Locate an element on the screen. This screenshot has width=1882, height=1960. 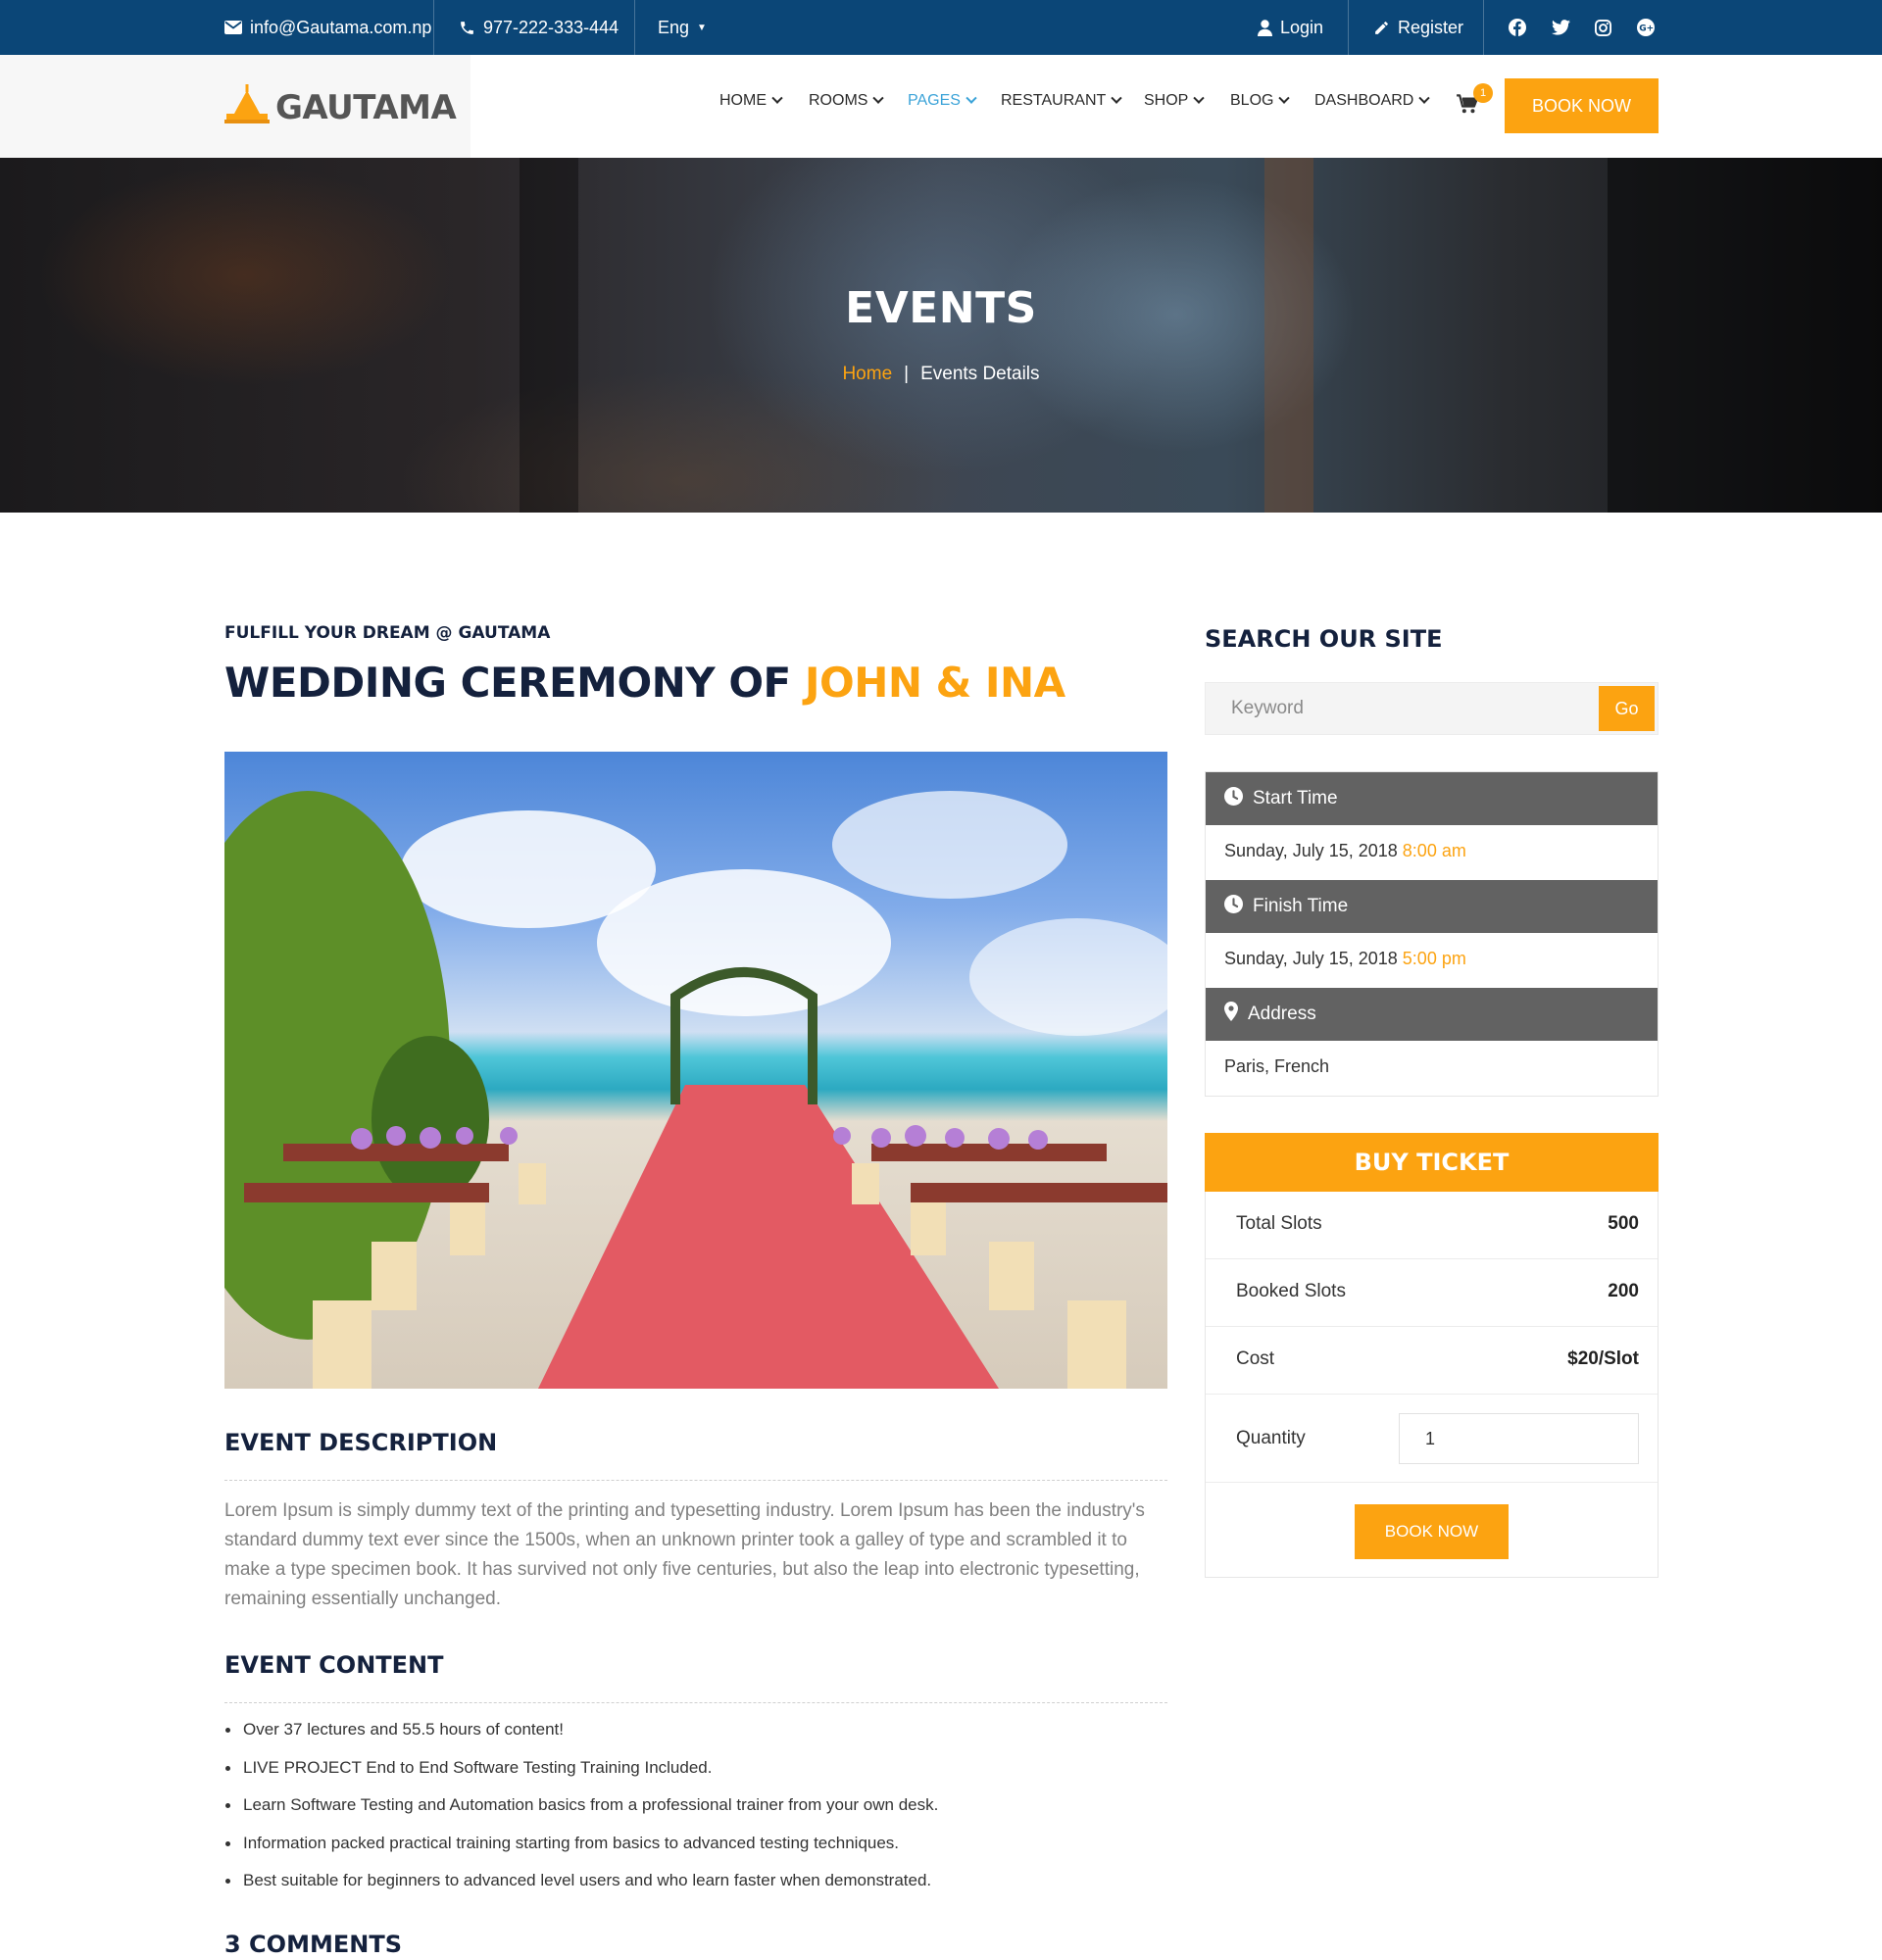
login-link: Login is located at coordinates (1291, 27).